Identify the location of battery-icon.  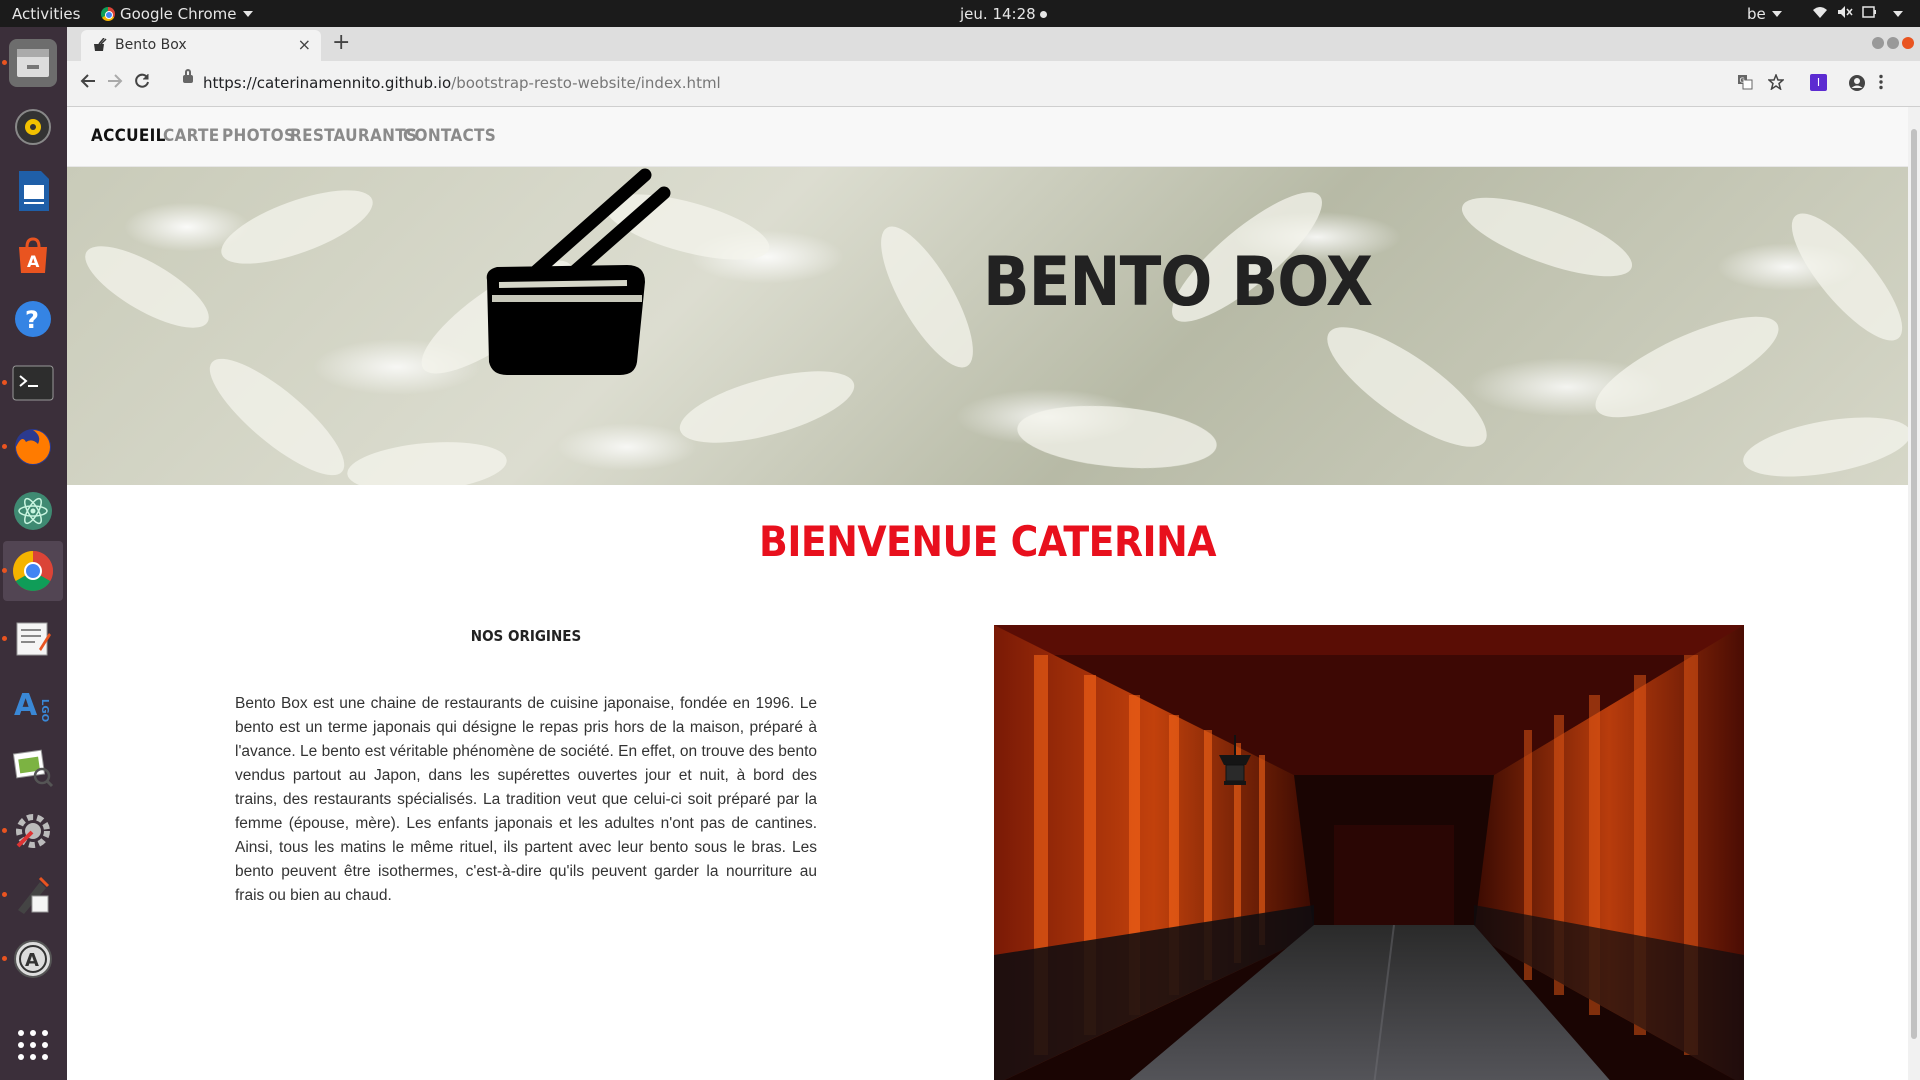
(1870, 14).